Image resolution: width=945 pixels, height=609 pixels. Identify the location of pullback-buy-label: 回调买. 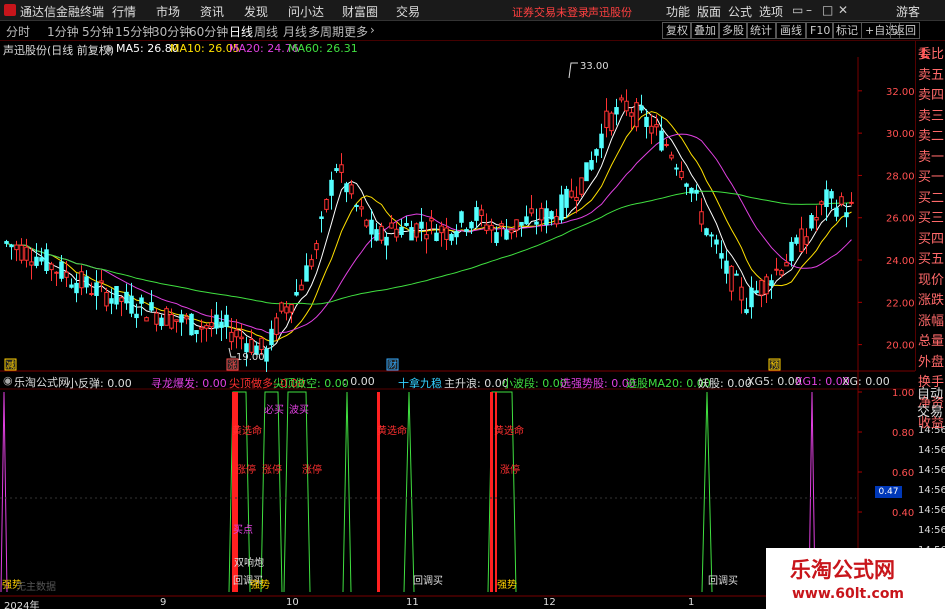
(428, 581).